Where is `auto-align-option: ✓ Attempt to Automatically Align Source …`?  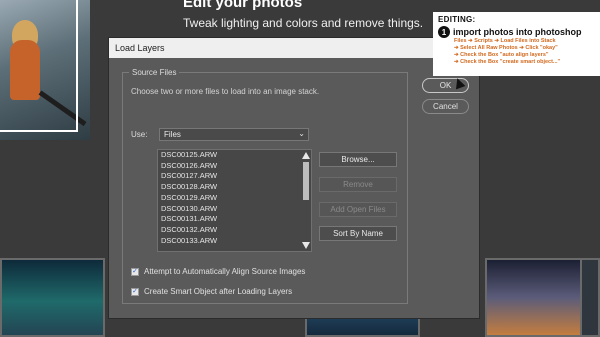 auto-align-option: ✓ Attempt to Automatically Align Source … is located at coordinates (218, 271).